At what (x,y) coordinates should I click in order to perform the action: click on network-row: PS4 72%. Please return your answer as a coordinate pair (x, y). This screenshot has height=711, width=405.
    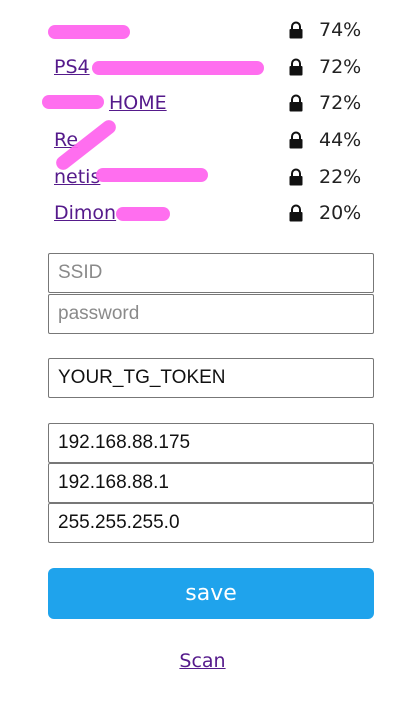
    Looking at the image, I should click on (214, 67).